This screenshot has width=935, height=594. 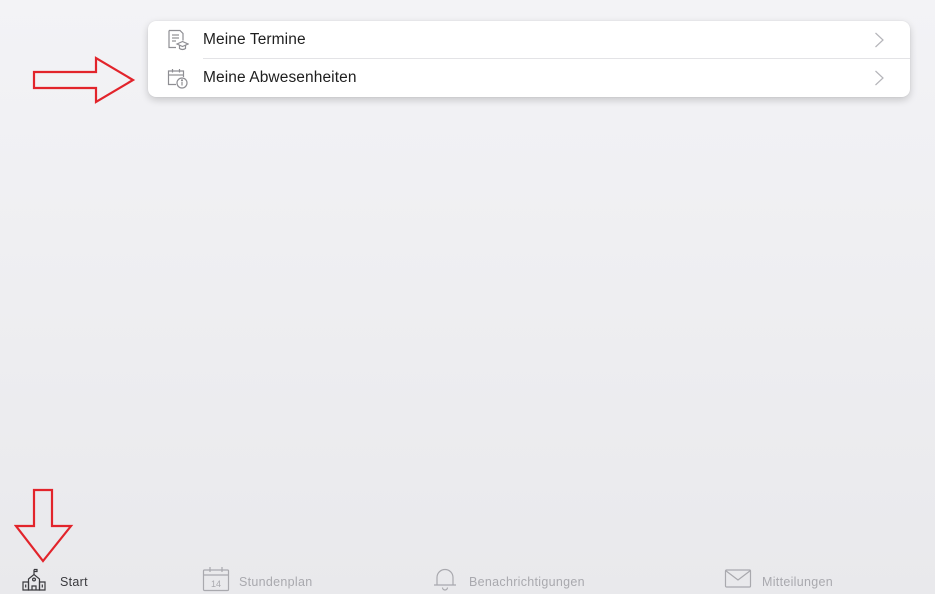 I want to click on menu-item-label: Meine Abwesenheiten, so click(x=280, y=77).